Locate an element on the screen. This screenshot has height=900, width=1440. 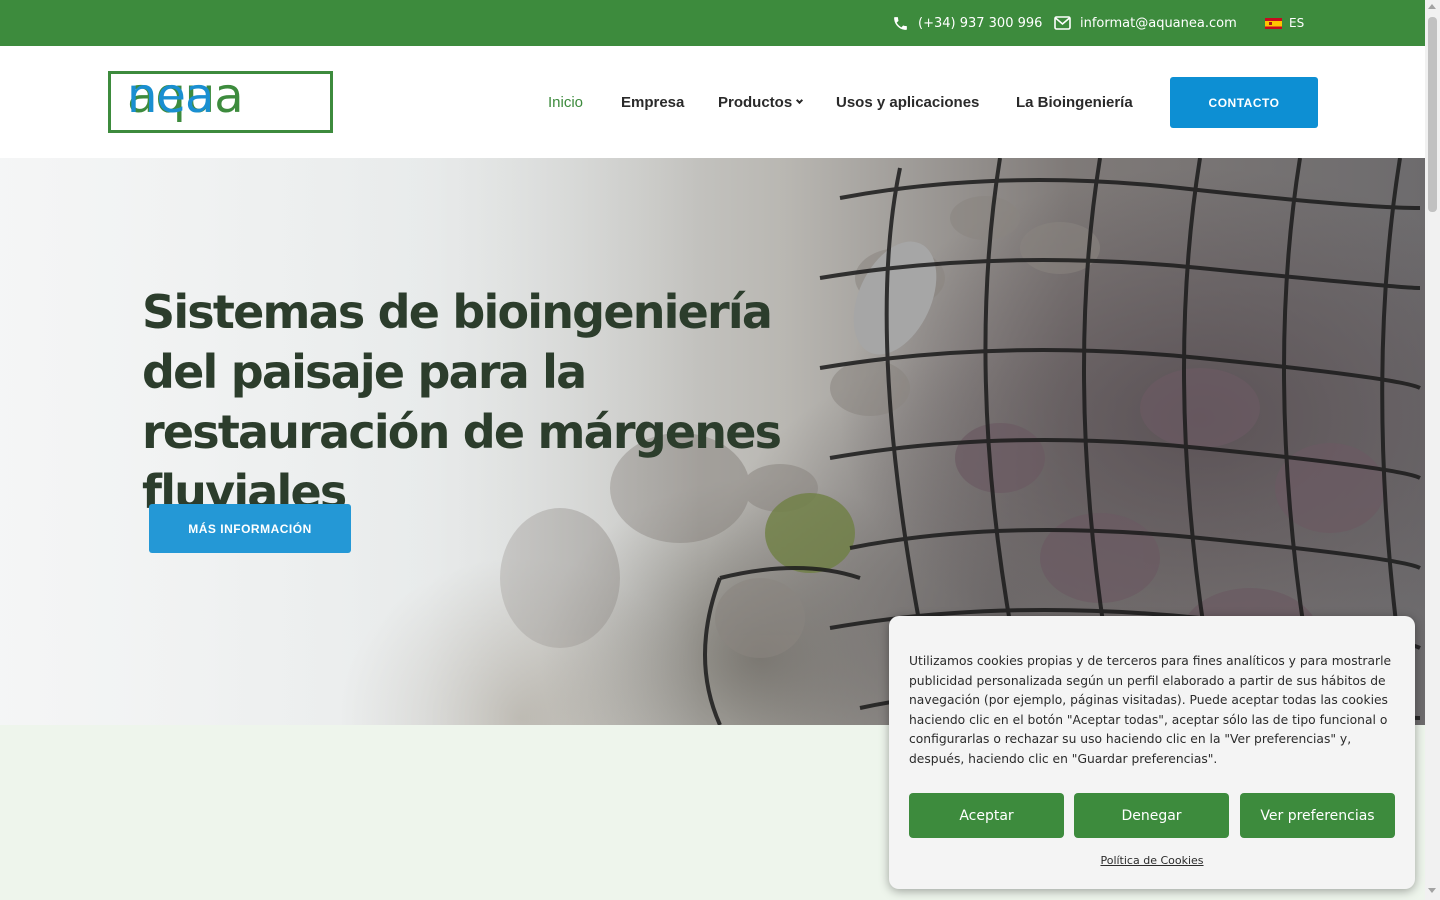
nav-item-inicio: Inicio is located at coordinates (565, 102).